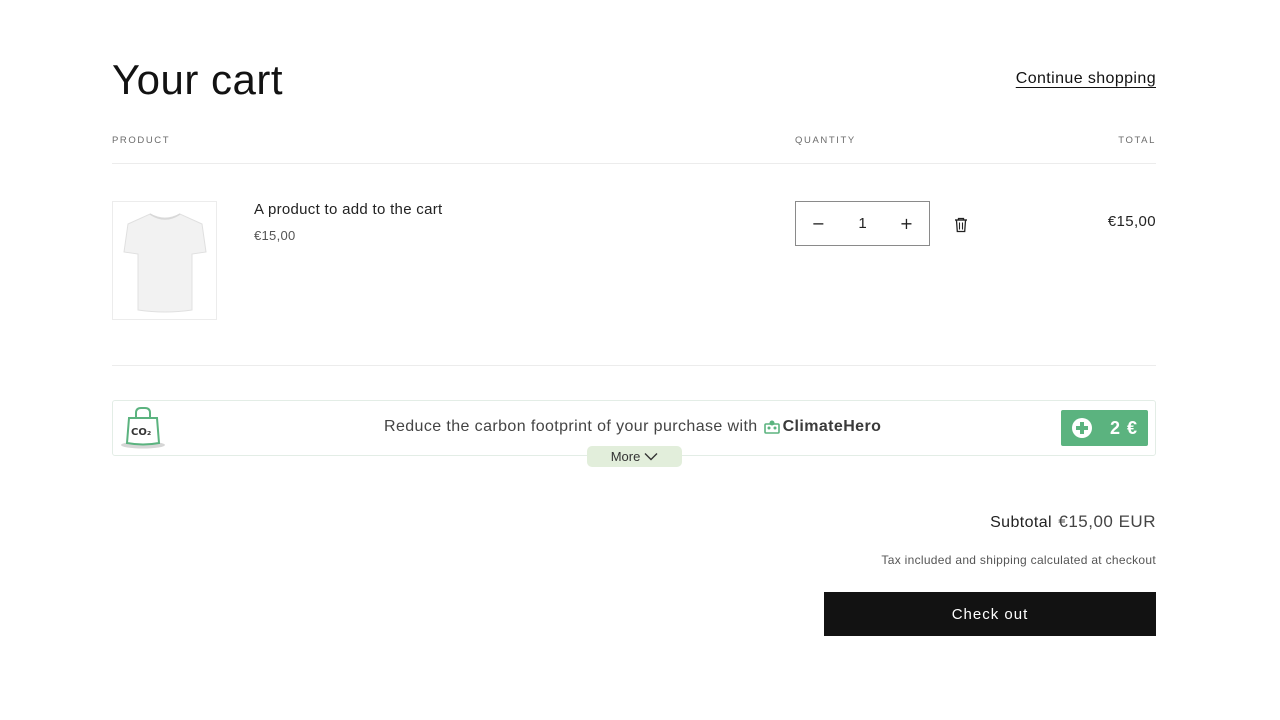 The height and width of the screenshot is (720, 1280). I want to click on line-total: €15,00, so click(1131, 221).